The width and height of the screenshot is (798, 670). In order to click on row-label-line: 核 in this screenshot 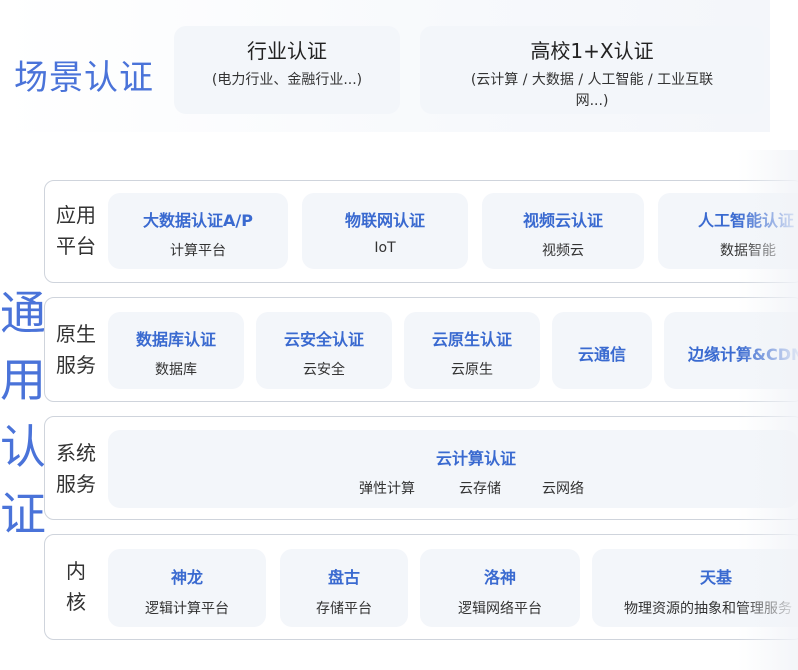, I will do `click(76, 602)`.